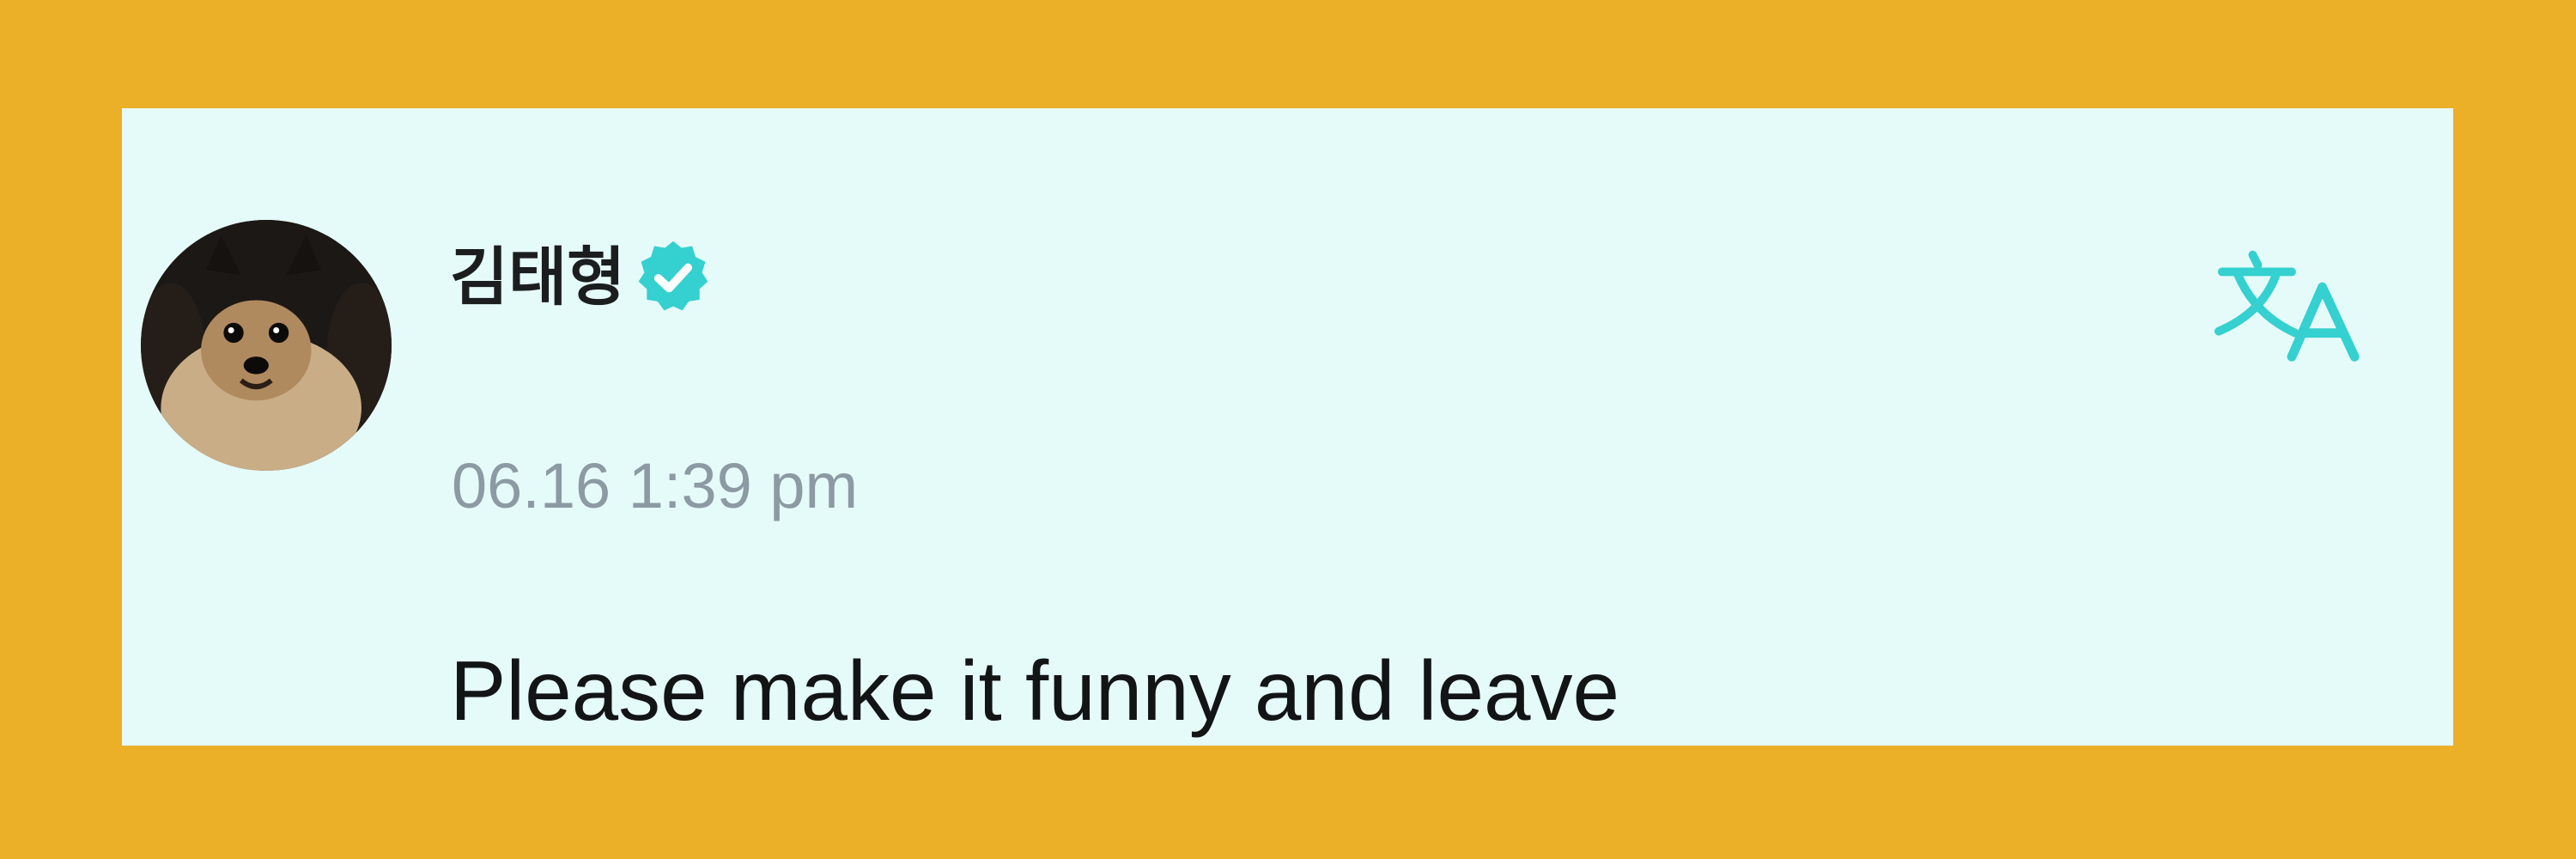 This screenshot has width=2576, height=859. I want to click on author-name: 김태형, so click(537, 277).